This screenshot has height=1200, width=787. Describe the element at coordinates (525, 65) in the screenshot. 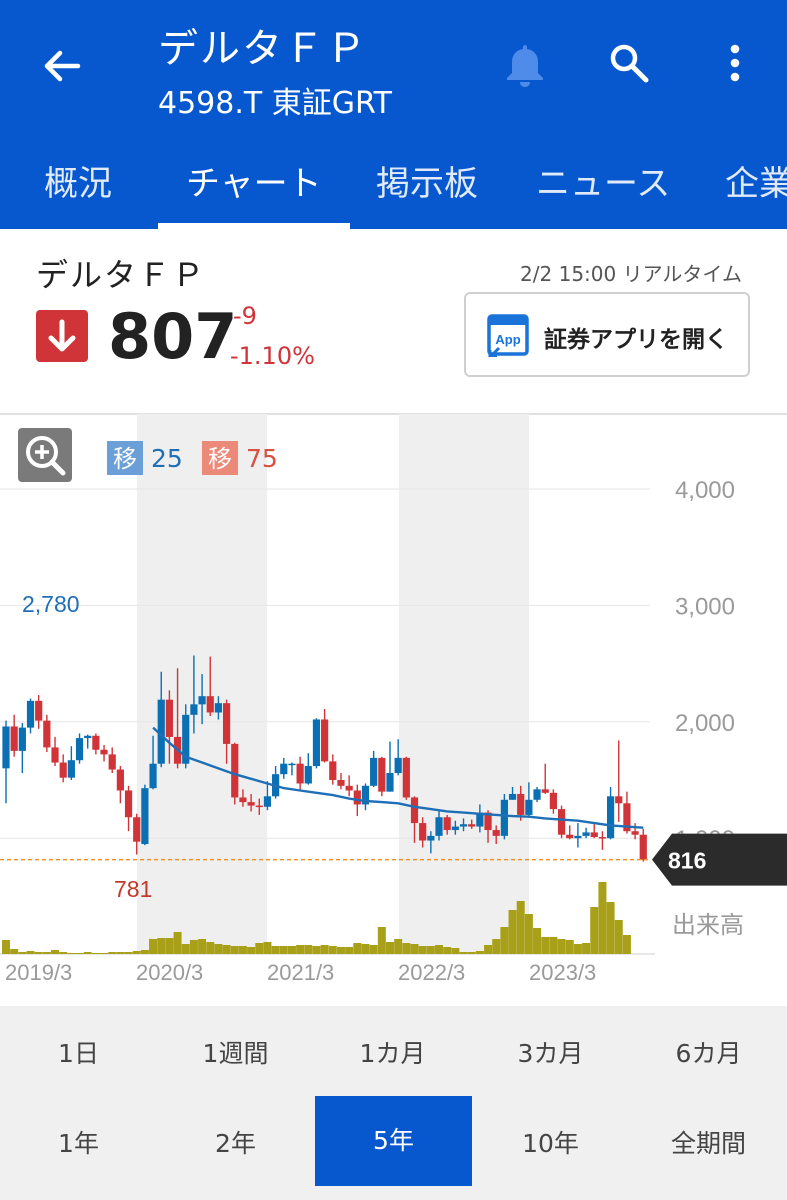

I see `bell-icon` at that location.